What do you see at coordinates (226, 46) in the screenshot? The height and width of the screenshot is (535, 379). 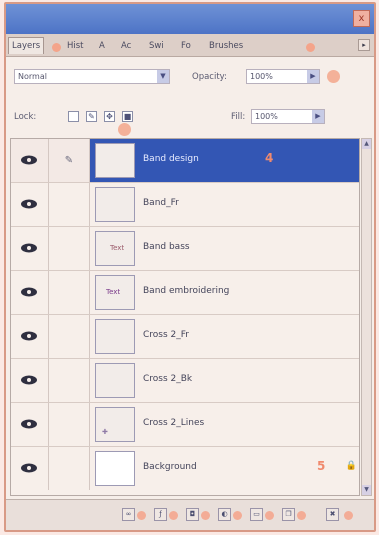 I see `tab-brushes: Brushes` at bounding box center [226, 46].